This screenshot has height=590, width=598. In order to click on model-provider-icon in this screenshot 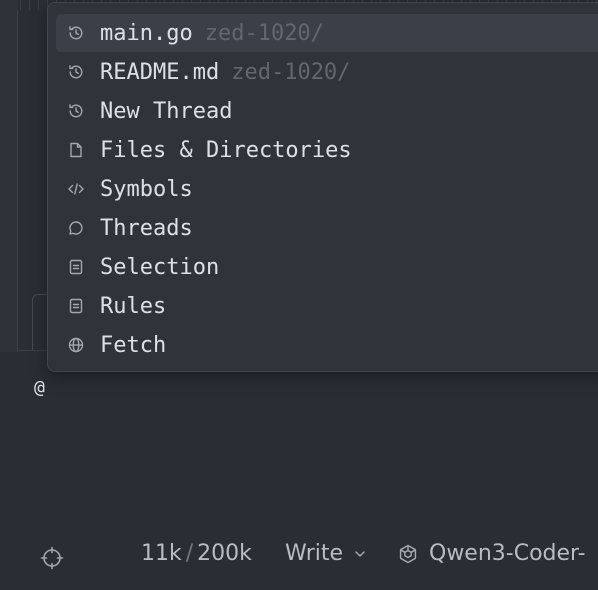, I will do `click(408, 553)`.